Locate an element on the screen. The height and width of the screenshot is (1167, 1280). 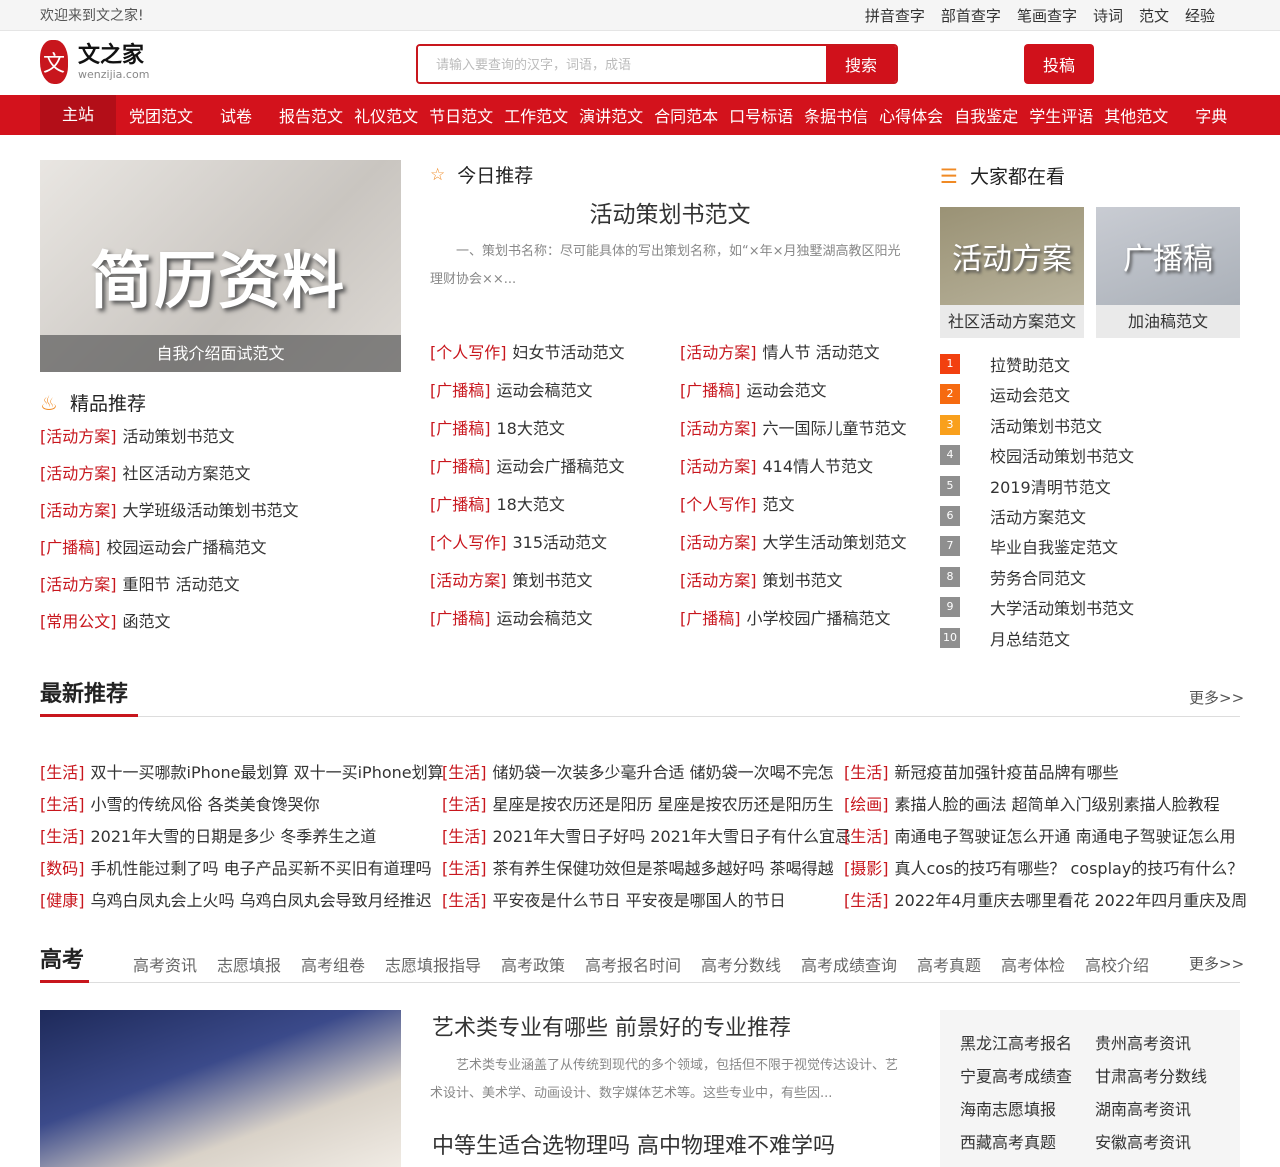
nav-item: 礼仪范文 is located at coordinates (386, 115).